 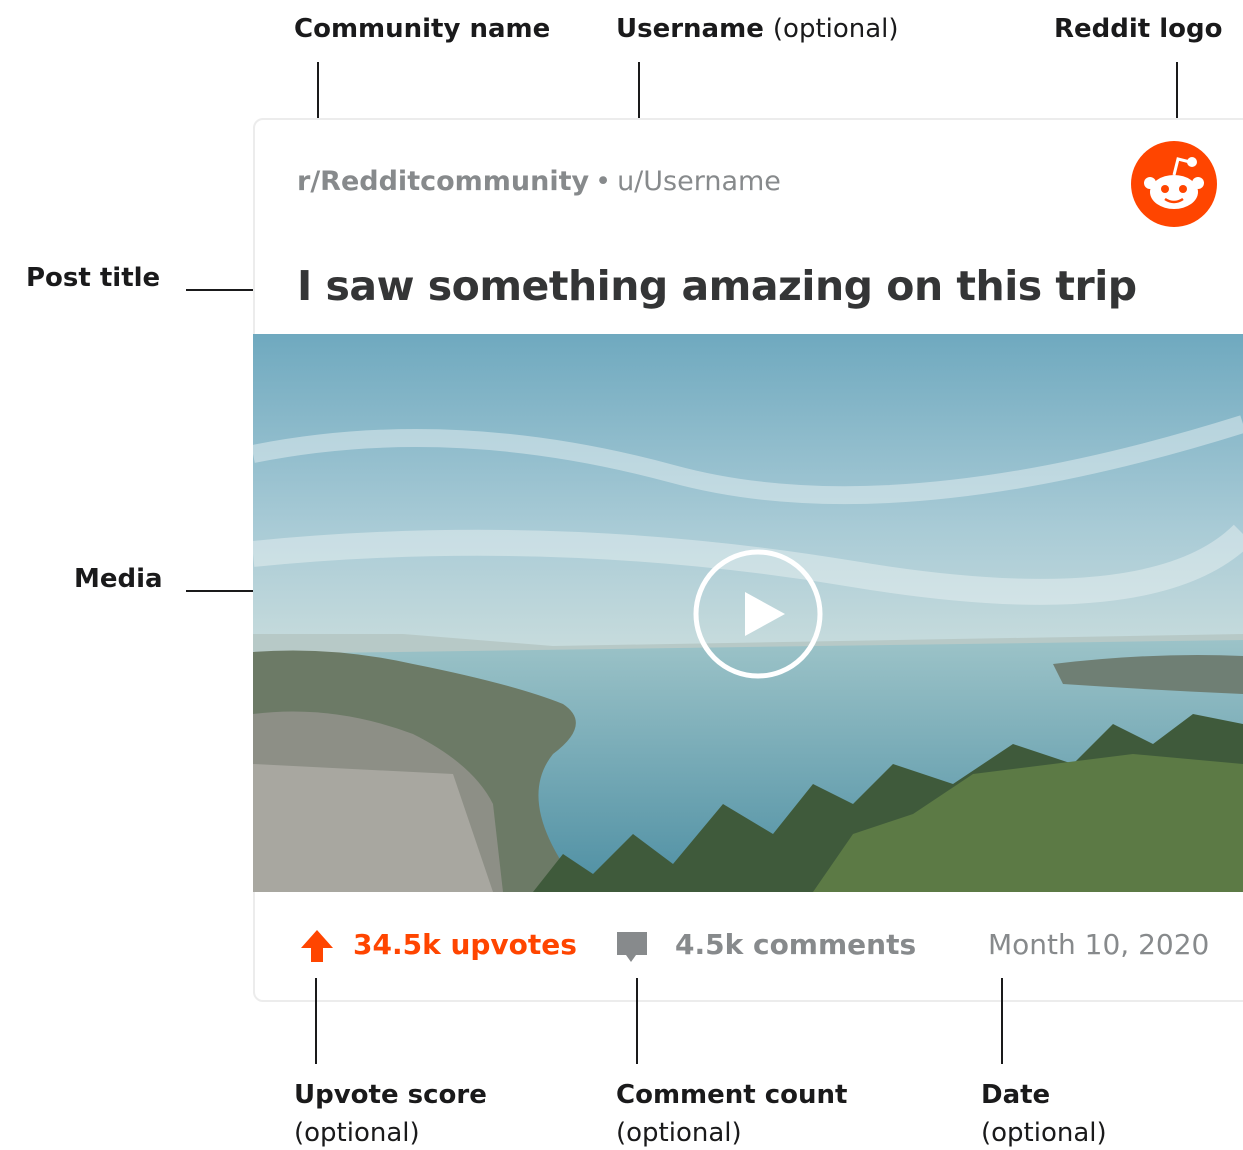 I want to click on callout-upvote-score: Upvote score, so click(x=390, y=1095).